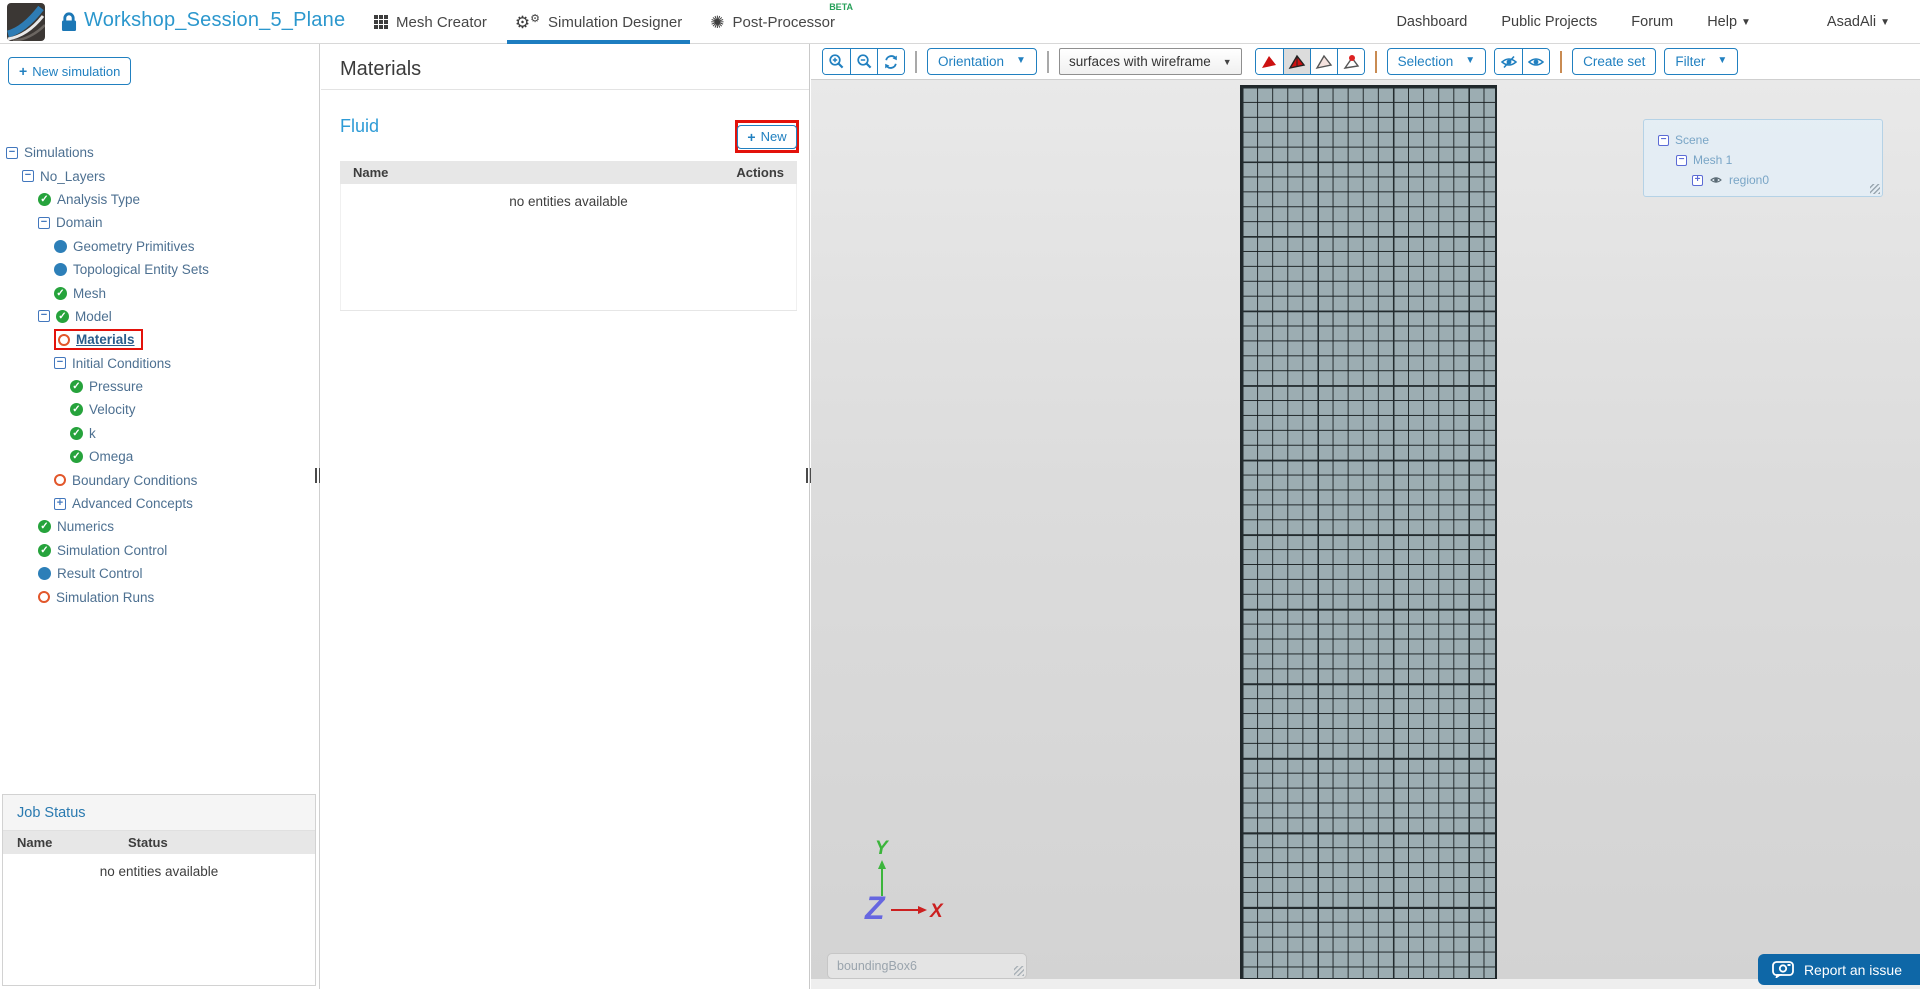  Describe the element at coordinates (1770, 160) in the screenshot. I see `scene-tree-item-mesh: − Mesh 1` at that location.